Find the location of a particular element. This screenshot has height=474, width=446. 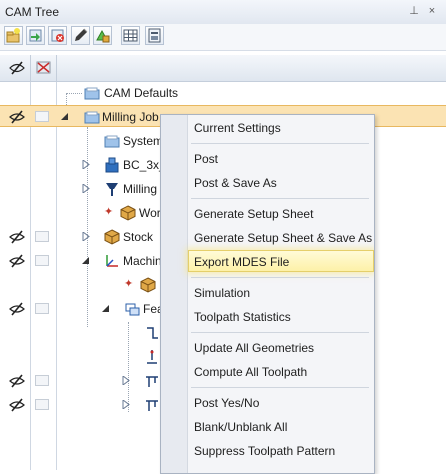

menu-item-export-mdes-file: Export MDES File is located at coordinates (281, 261).